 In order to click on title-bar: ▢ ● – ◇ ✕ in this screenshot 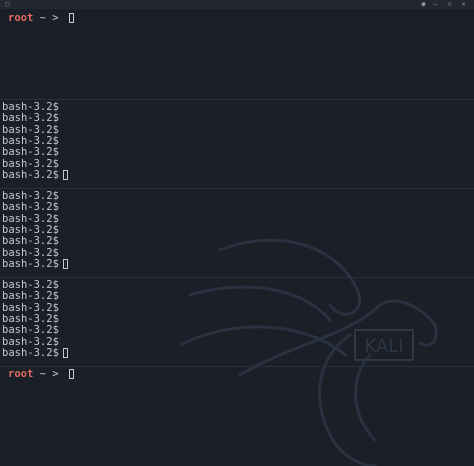, I will do `click(237, 4)`.